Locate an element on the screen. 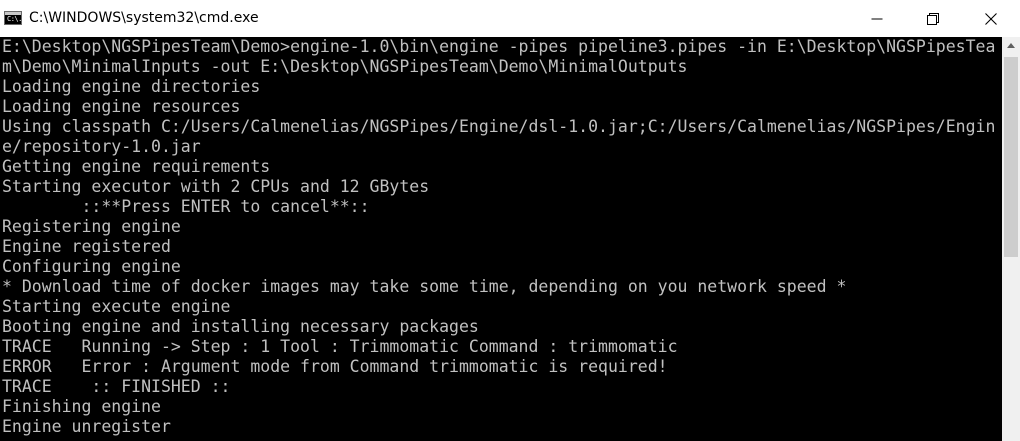  restore-button is located at coordinates (933, 18).